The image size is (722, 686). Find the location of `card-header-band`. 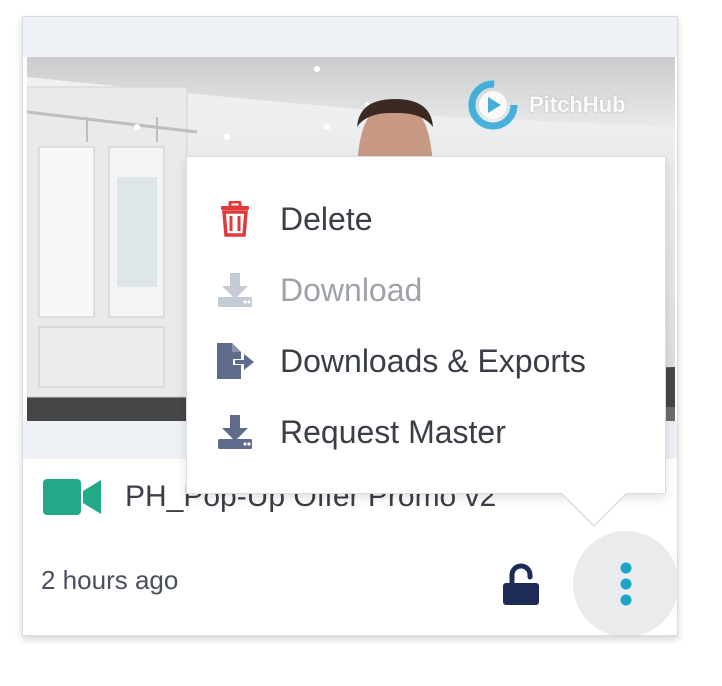

card-header-band is located at coordinates (350, 37).